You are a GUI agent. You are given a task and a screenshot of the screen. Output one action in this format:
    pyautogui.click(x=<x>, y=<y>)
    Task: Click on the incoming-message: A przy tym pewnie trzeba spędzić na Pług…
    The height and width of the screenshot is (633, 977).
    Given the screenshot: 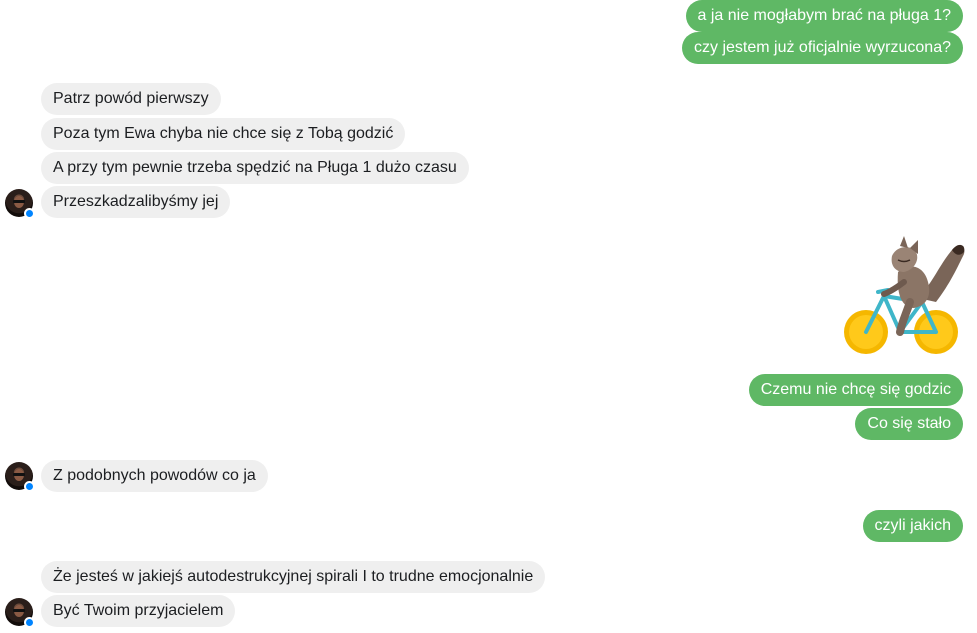 What is the action you would take?
    pyautogui.click(x=255, y=168)
    